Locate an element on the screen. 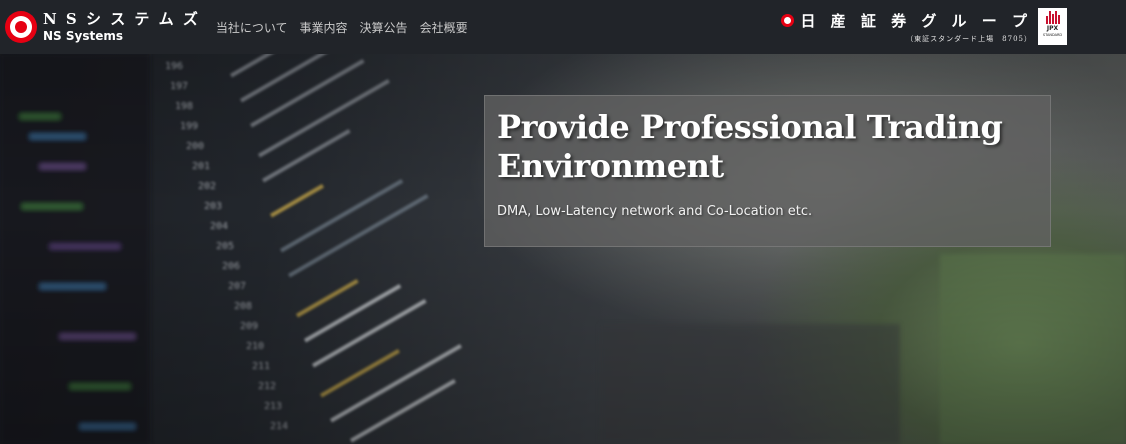 This screenshot has height=444, width=1126. nissan-securities-group-link: 日 産 証 券 グ ル ー プ （東証スタンダード上場 8705） is located at coordinates (906, 27).